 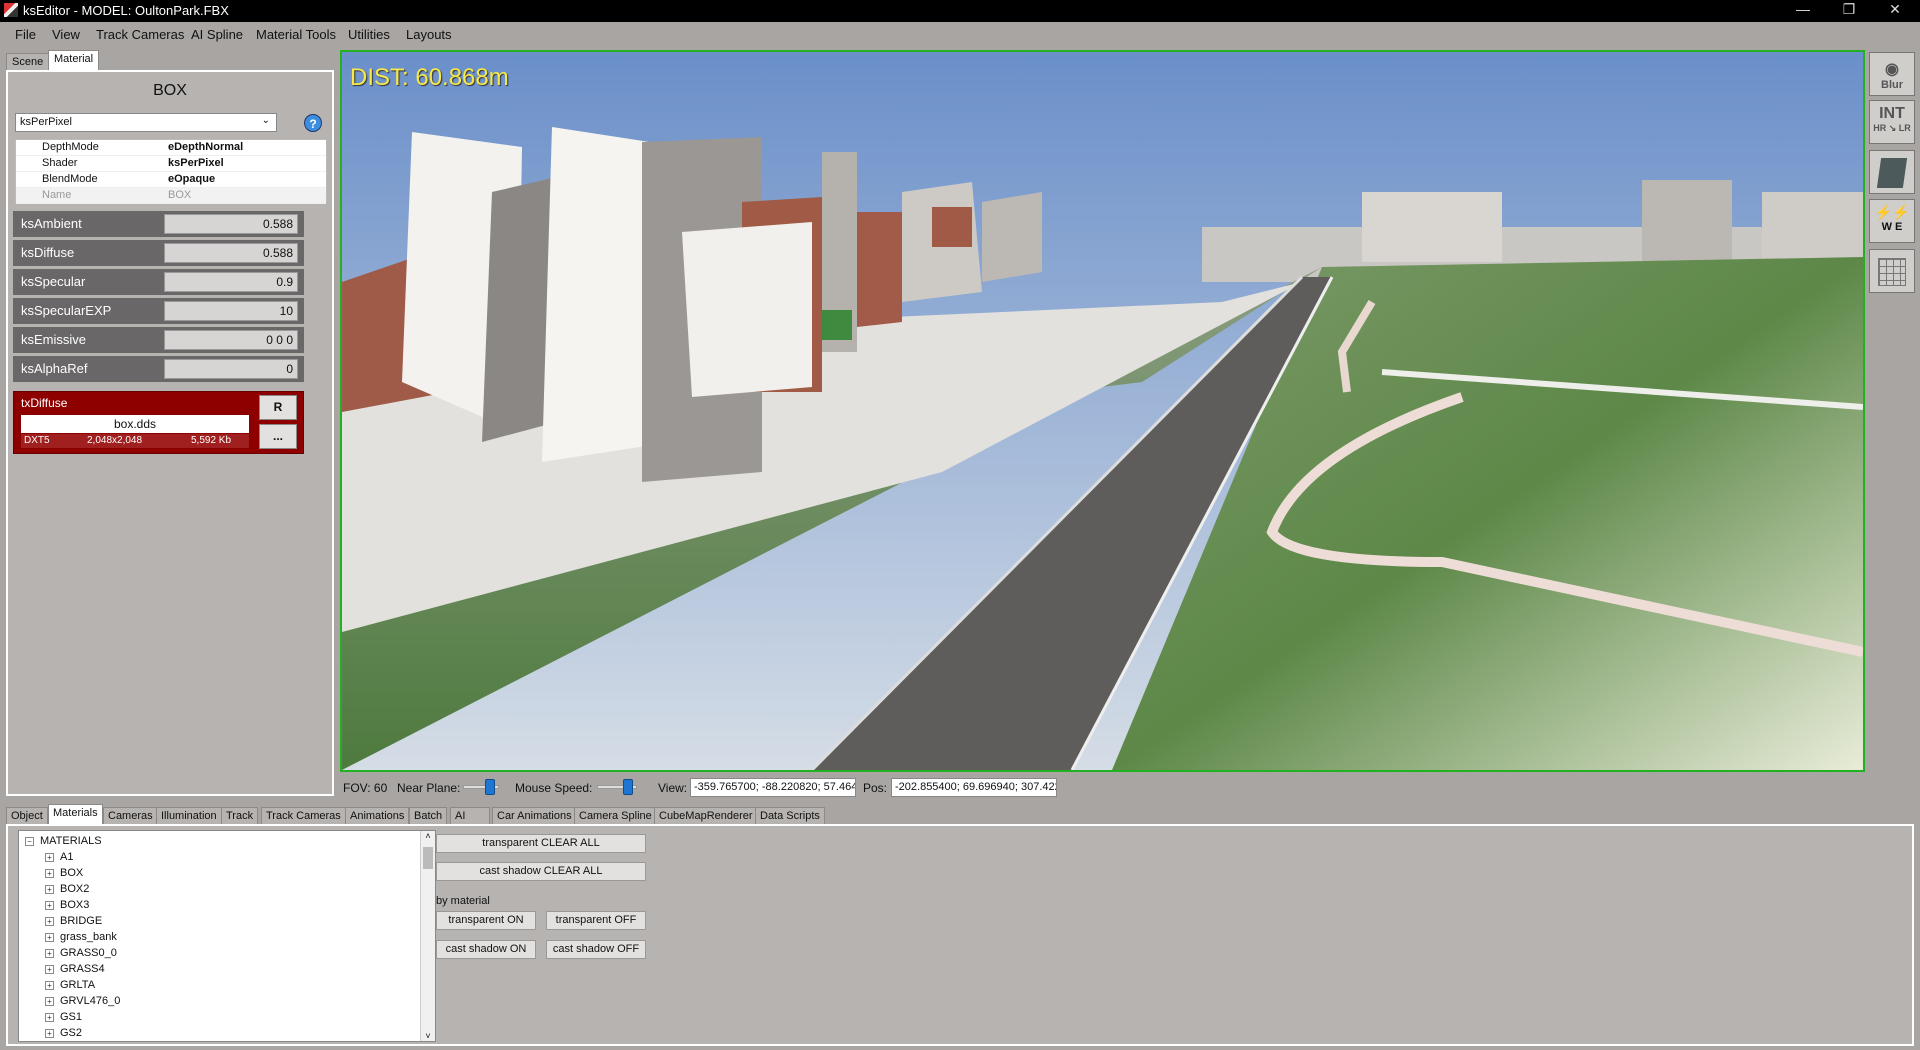 I want to click on tab-animations: Animations, so click(x=377, y=815).